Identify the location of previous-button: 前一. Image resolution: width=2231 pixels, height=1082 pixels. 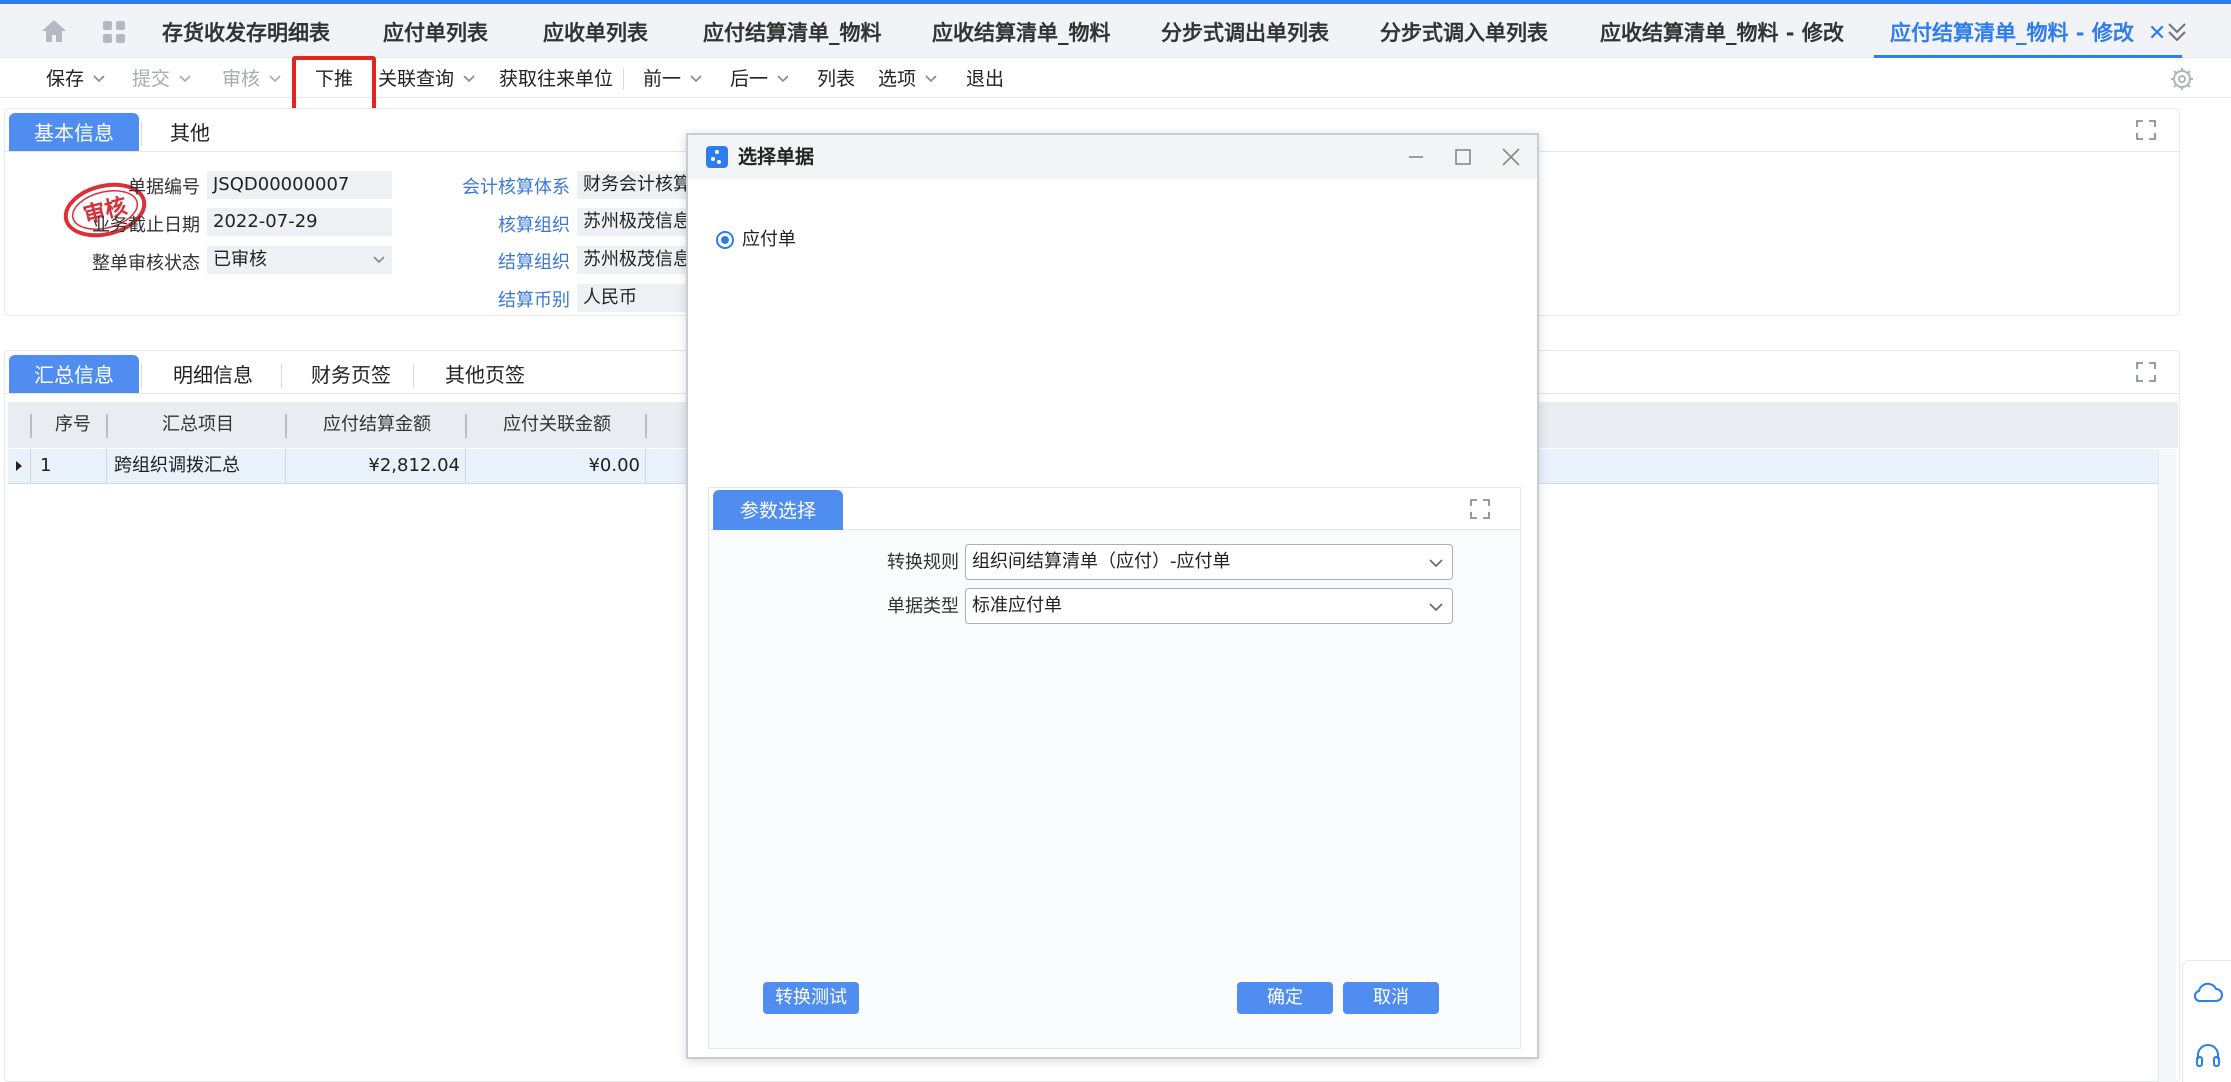
(673, 78).